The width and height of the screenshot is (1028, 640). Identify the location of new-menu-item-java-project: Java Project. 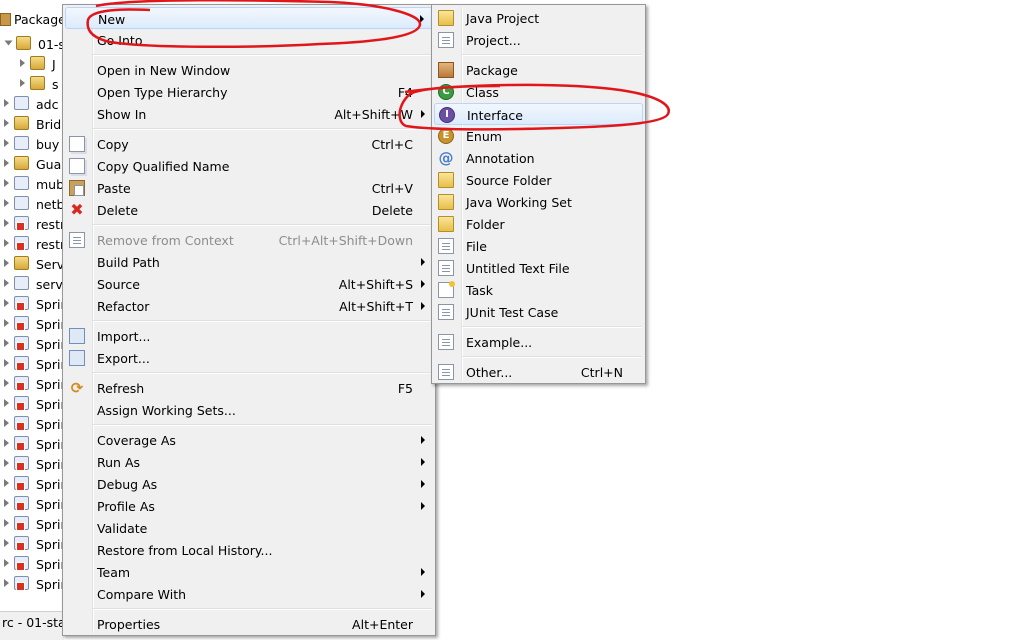
(538, 18).